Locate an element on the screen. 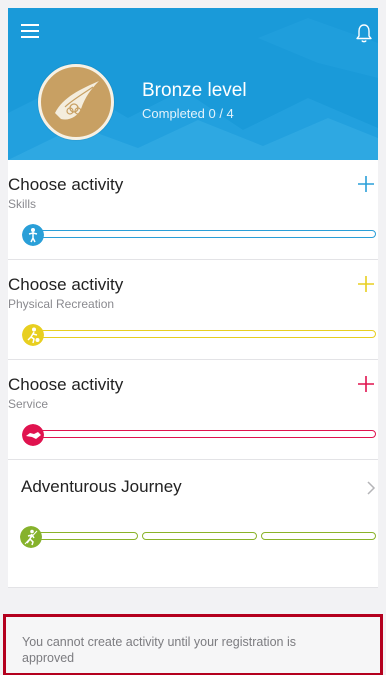 The image size is (386, 675). physical-recreation-icon is located at coordinates (33, 335).